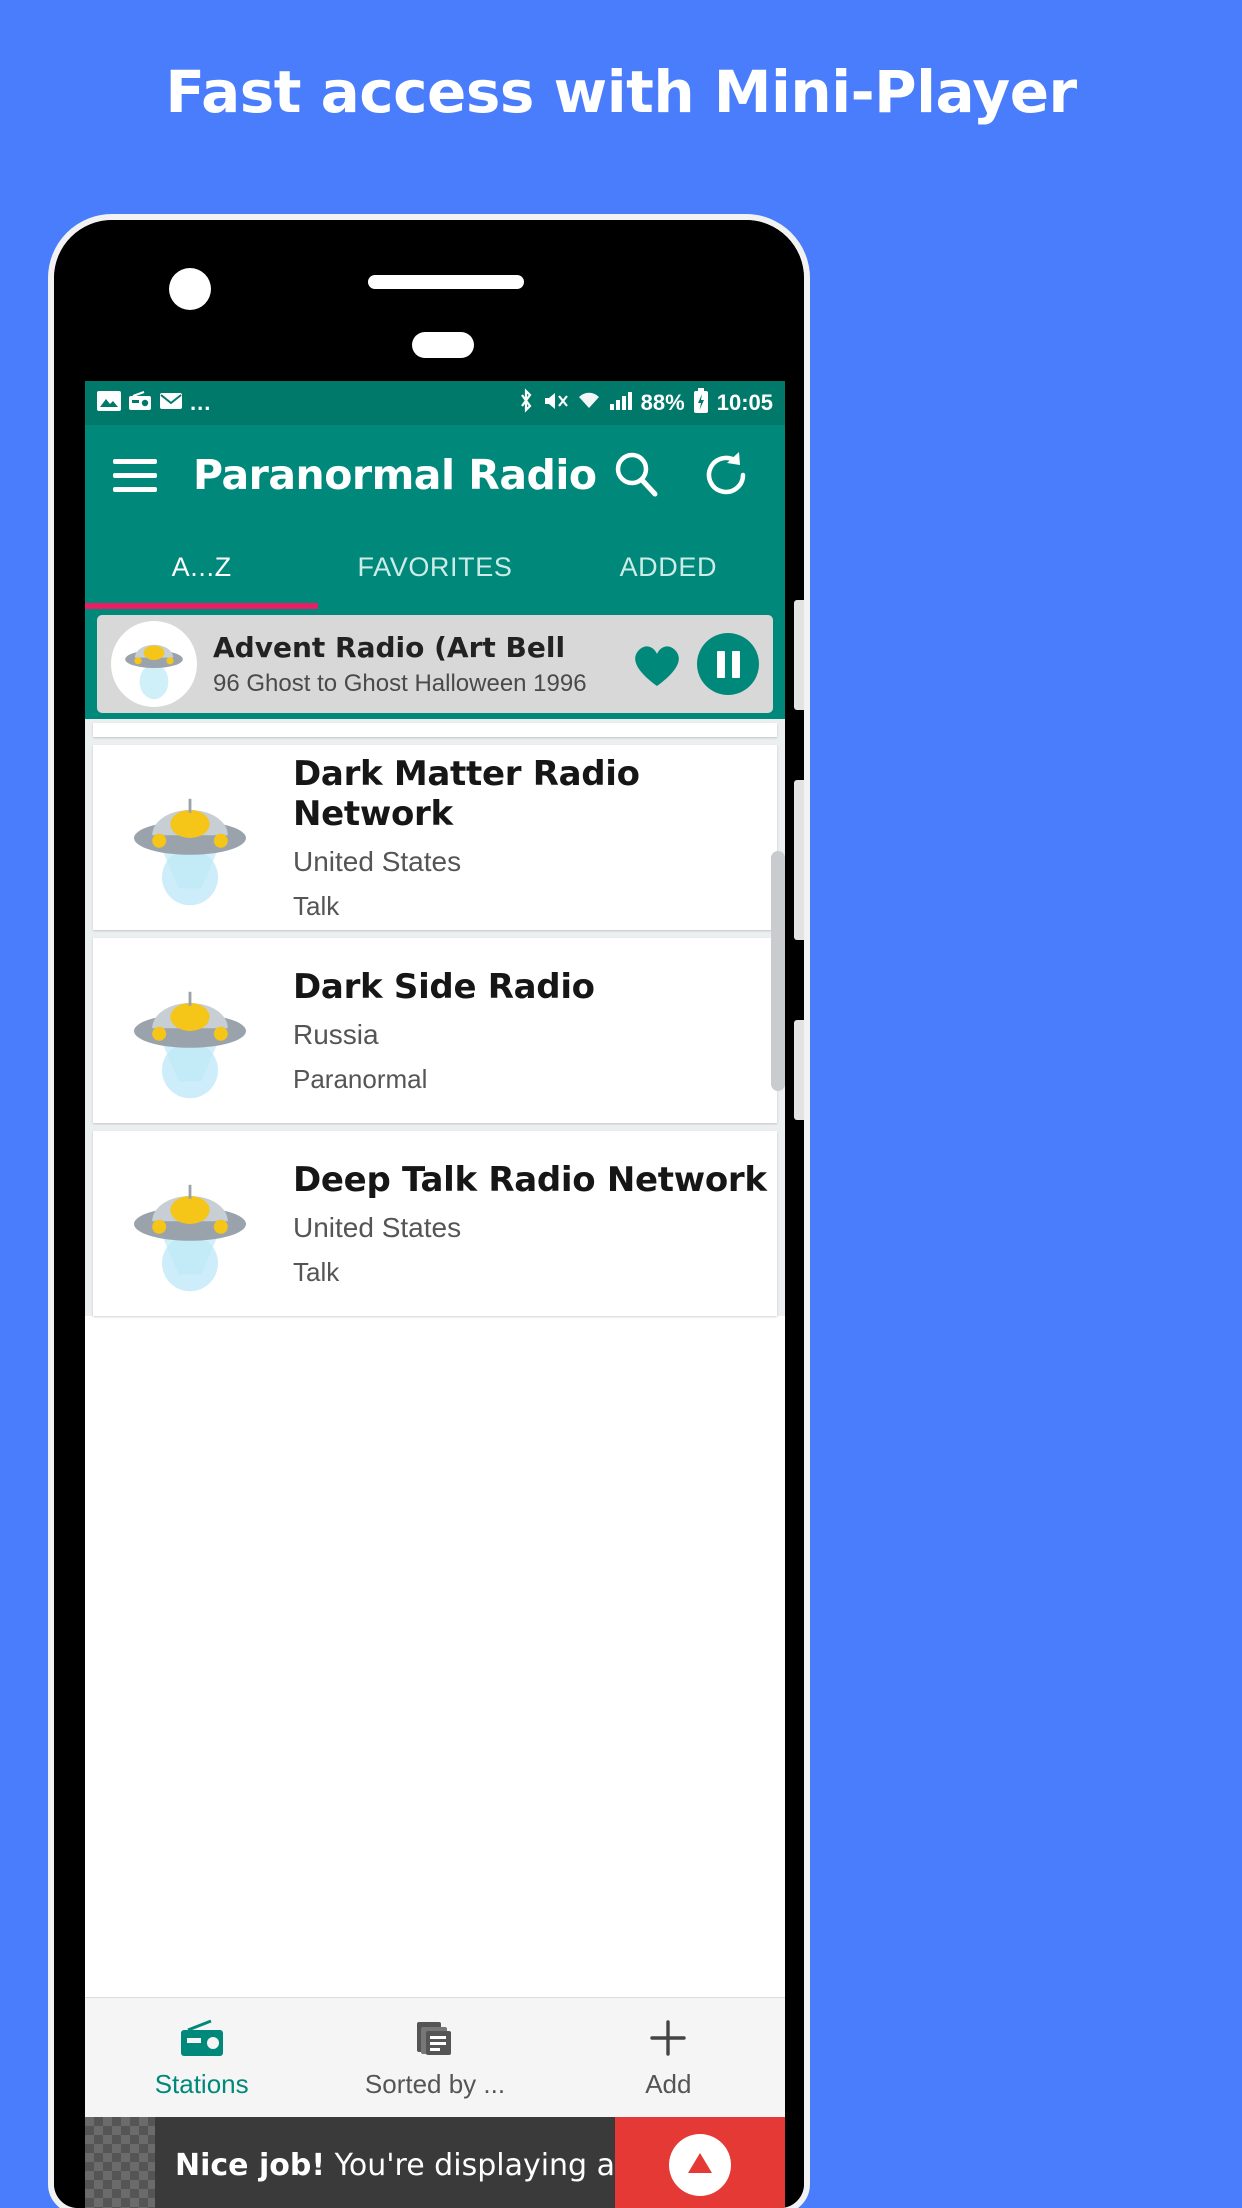 This screenshot has height=2208, width=1242. What do you see at coordinates (474, 2165) in the screenshot?
I see `ad-body: You're displaying a 320 x 50` at bounding box center [474, 2165].